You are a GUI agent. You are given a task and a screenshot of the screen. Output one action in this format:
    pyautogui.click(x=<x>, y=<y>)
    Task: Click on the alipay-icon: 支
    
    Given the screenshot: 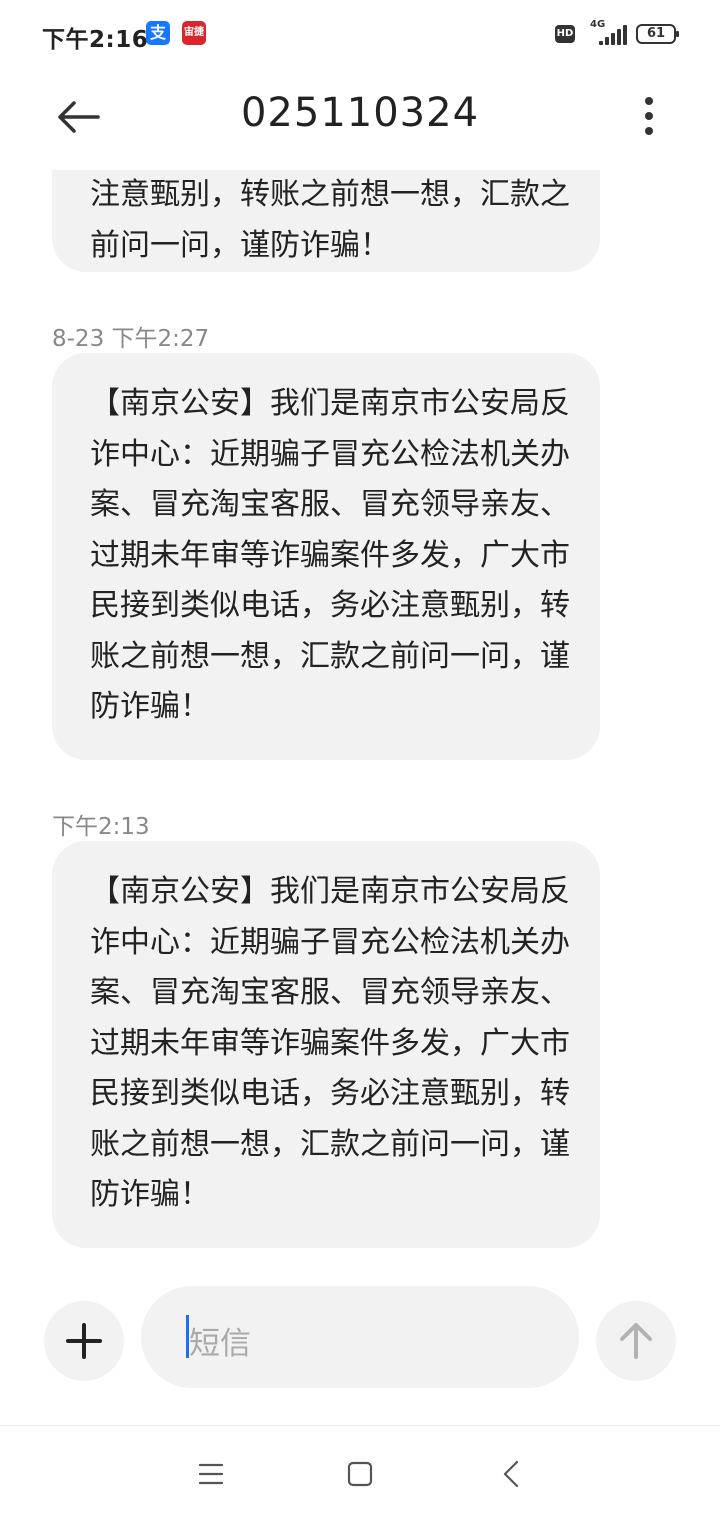 What is the action you would take?
    pyautogui.click(x=158, y=33)
    